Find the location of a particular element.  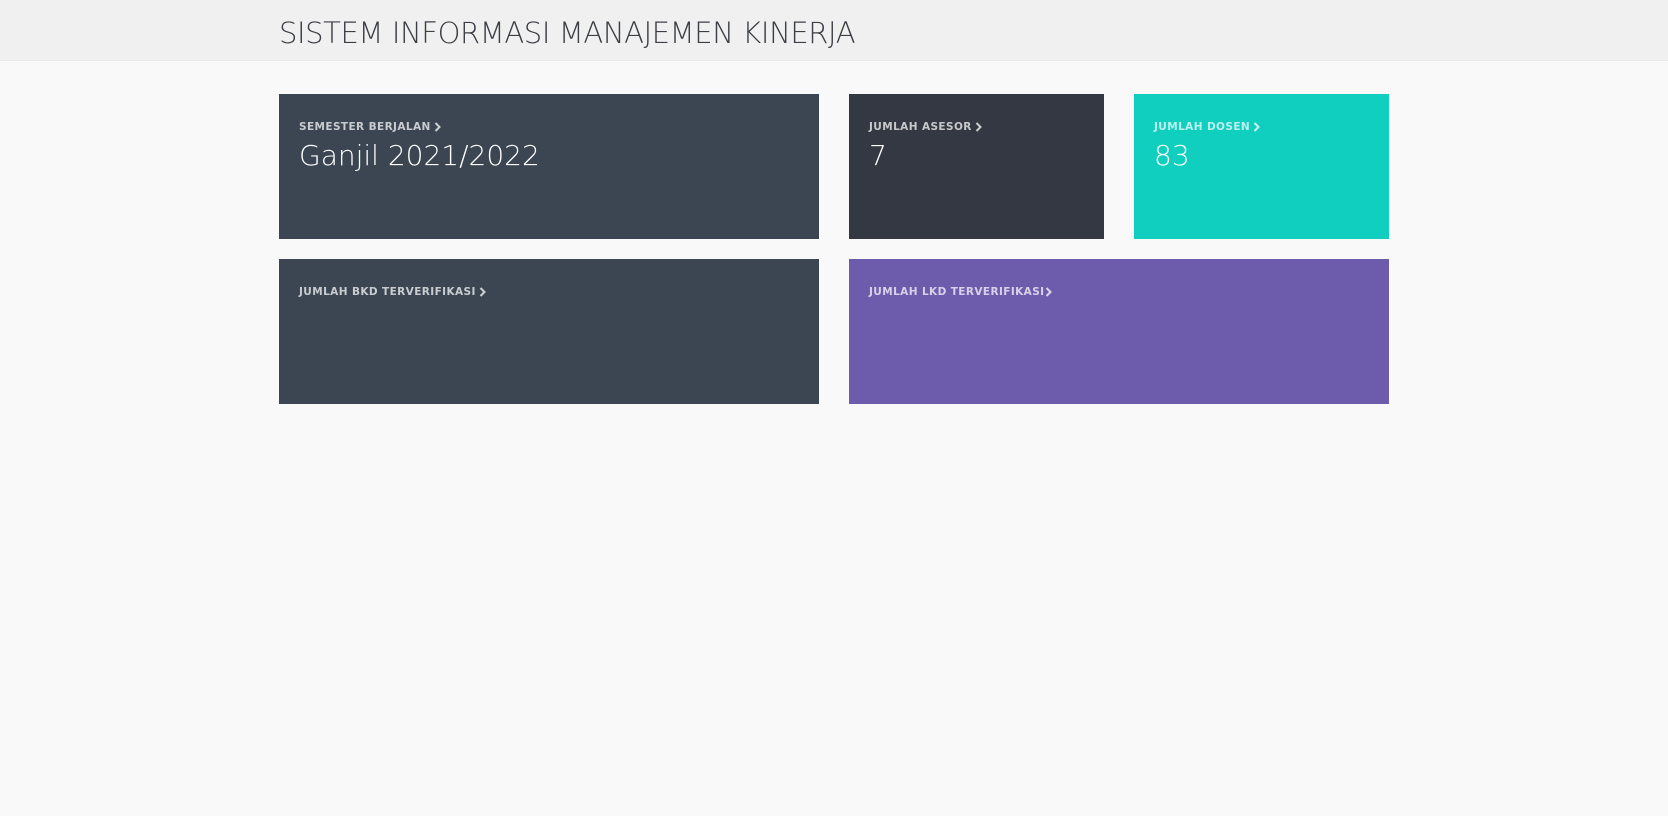

jumlah-dosen-value: 83 is located at coordinates (1172, 155).